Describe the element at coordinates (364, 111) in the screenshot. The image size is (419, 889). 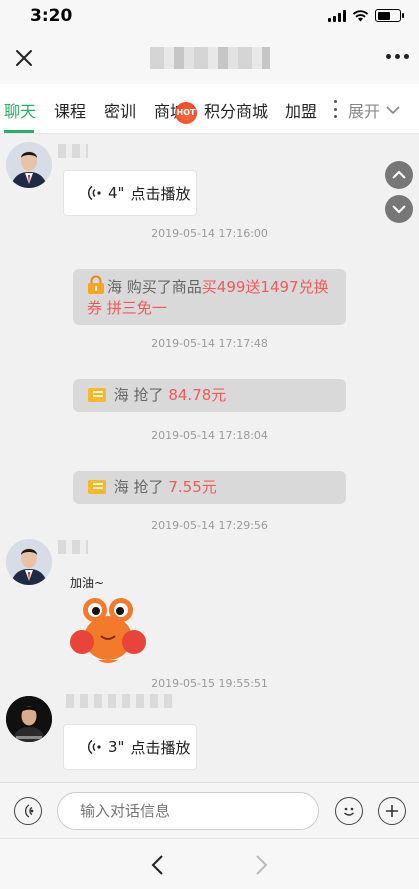
I see `expand-label: 展开` at that location.